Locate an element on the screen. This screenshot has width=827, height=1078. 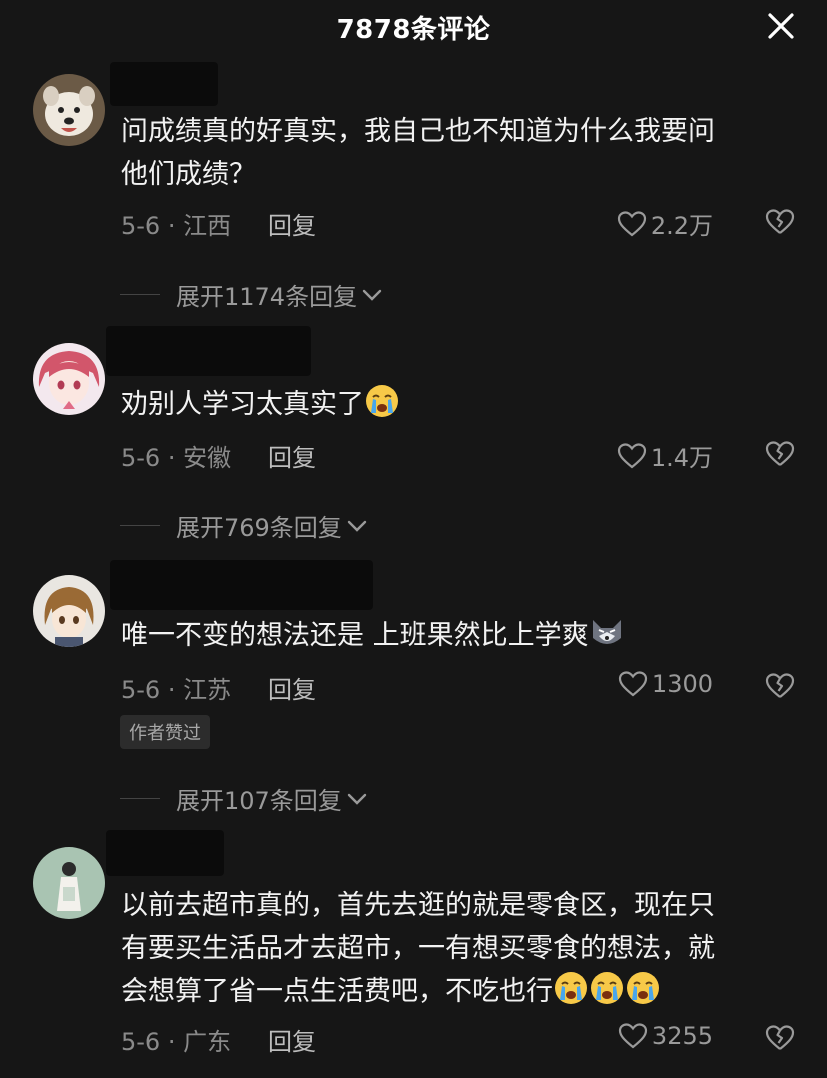
like-button: 3255 is located at coordinates (665, 1036).